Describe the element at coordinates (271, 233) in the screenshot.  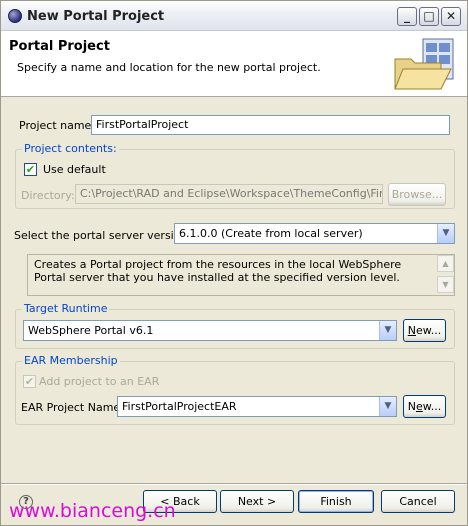
I see `server-version-value: 6.1.0.0 (Create from local server)` at that location.